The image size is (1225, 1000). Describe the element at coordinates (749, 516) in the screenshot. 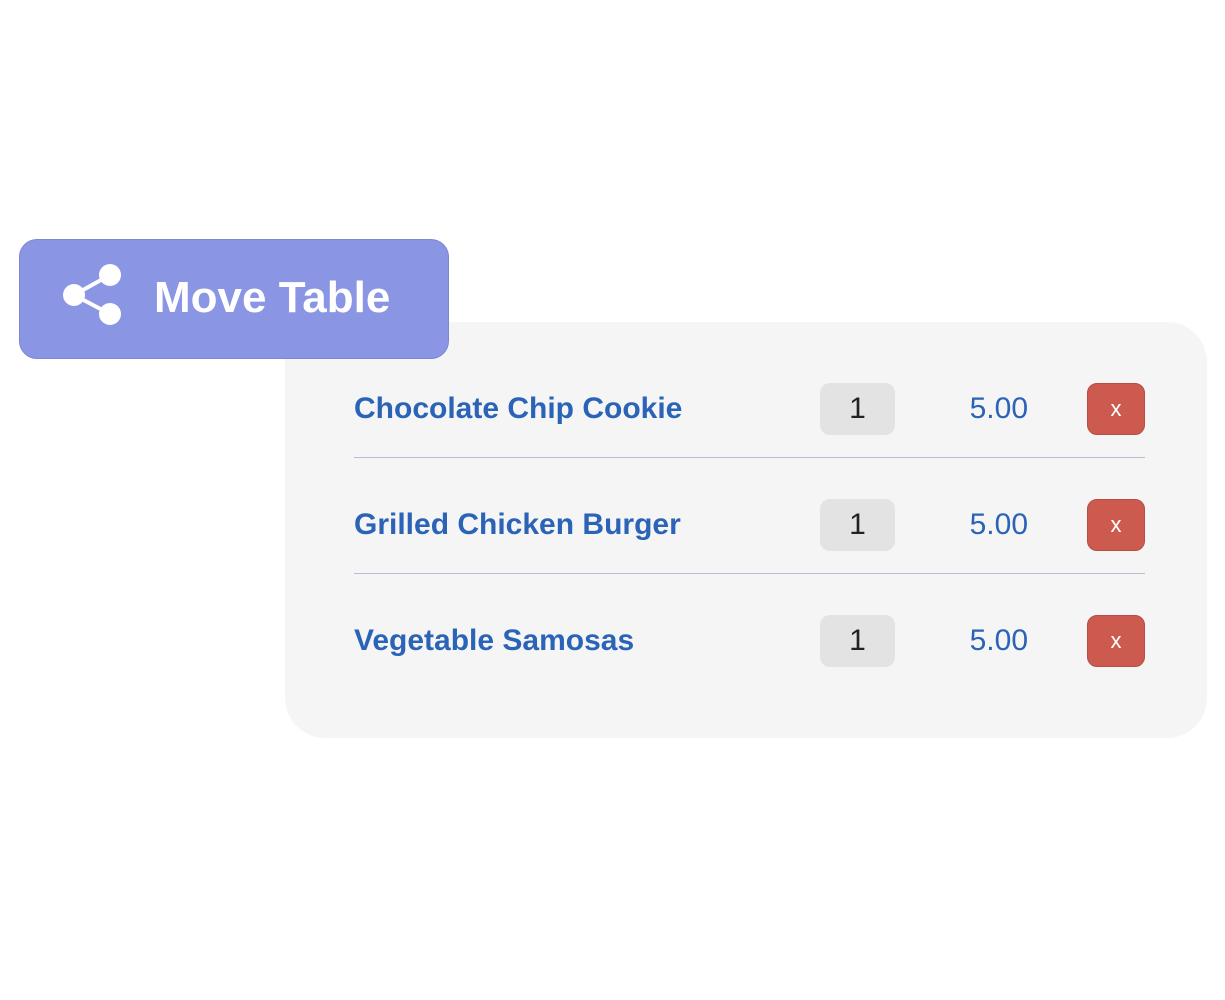

I see `order-row: Grilled Chicken Burger 1 5.00 x` at that location.